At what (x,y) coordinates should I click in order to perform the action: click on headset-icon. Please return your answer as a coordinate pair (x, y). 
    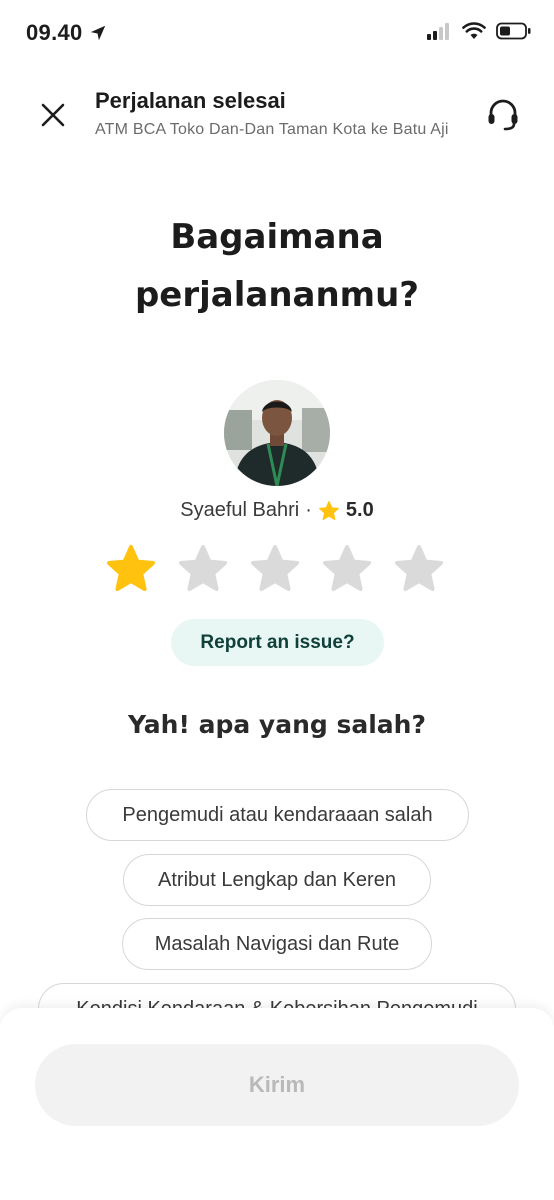
    Looking at the image, I should click on (503, 115).